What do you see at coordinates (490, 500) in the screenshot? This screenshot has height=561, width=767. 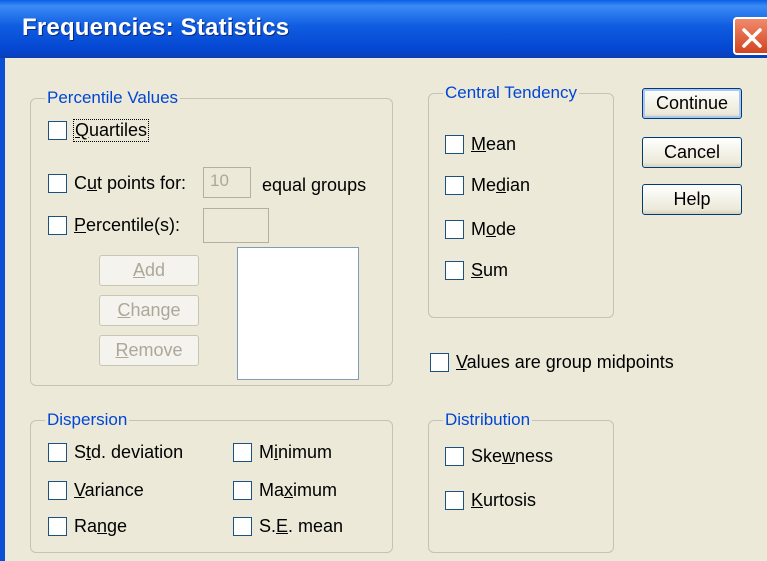 I see `kurtosis-checkbox: Kurtosis` at bounding box center [490, 500].